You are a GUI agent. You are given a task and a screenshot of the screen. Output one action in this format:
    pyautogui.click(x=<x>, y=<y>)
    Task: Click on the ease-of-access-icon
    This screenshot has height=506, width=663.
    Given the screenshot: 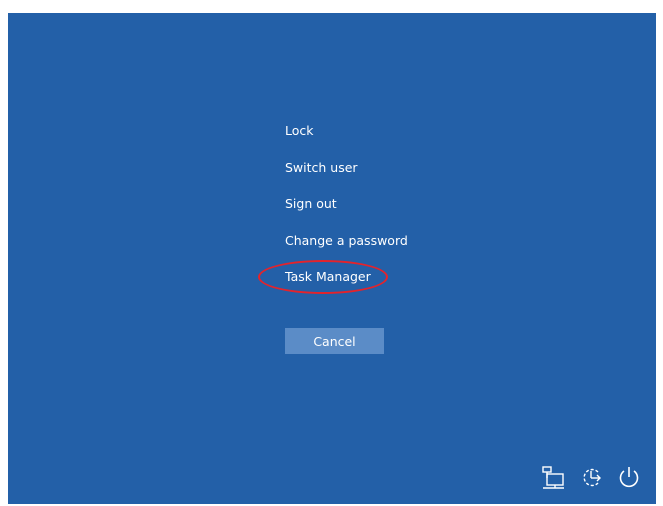 What is the action you would take?
    pyautogui.click(x=591, y=477)
    